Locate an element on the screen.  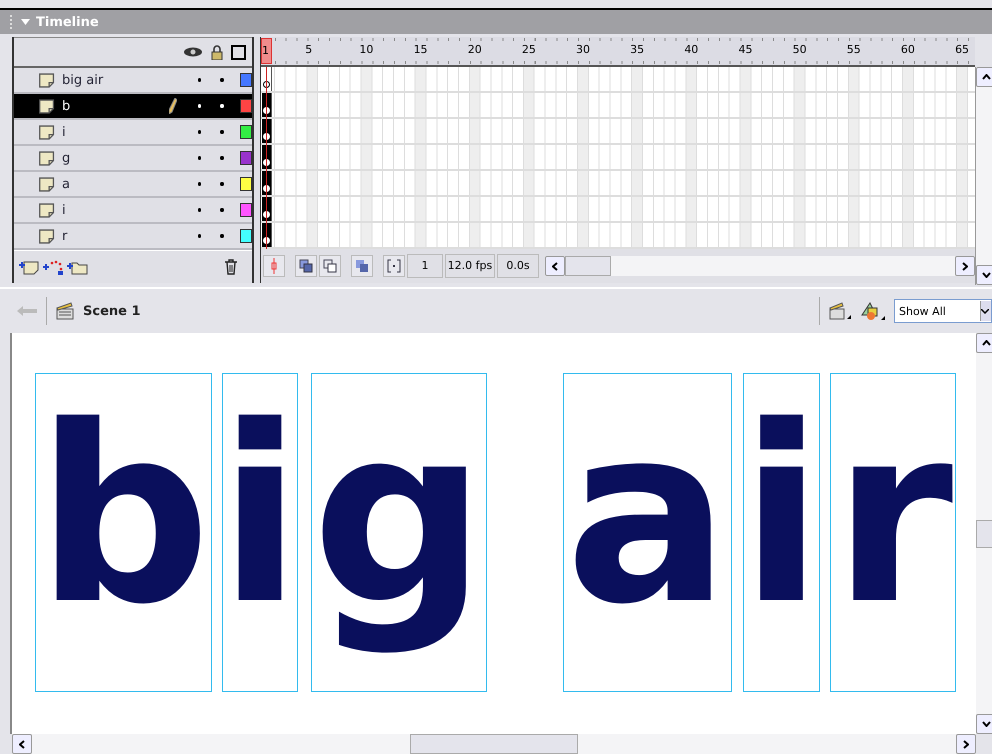
frame-ruler: 1 5 10 15 20 25 30 35 40 45 50 55 60 65 is located at coordinates (617, 52).